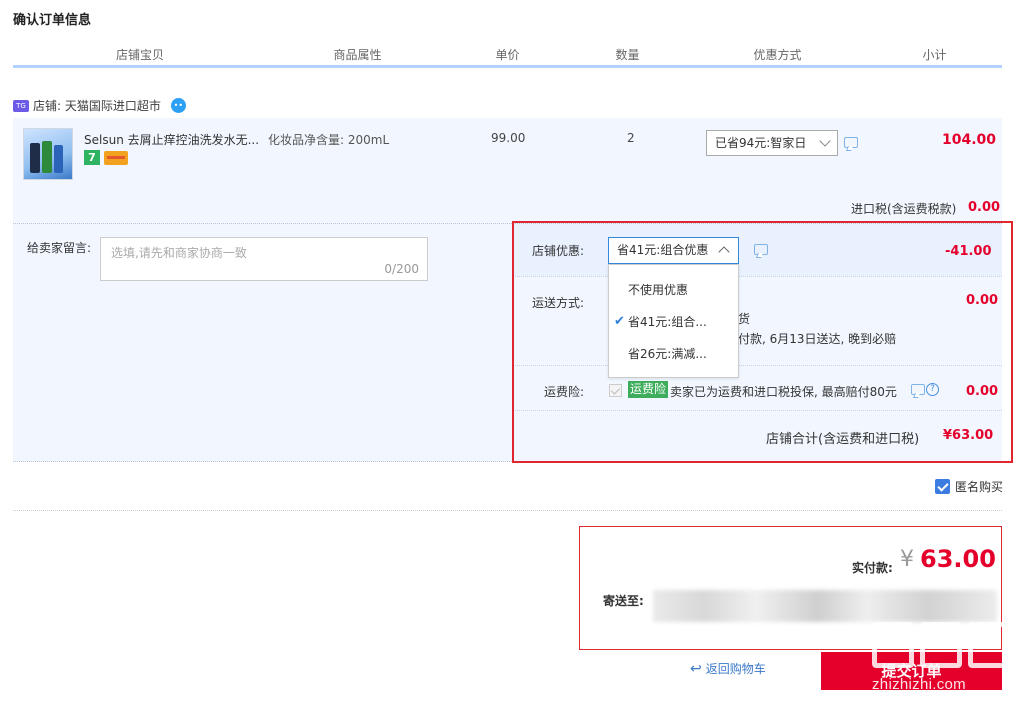 This screenshot has height=702, width=1018. Describe the element at coordinates (919, 684) in the screenshot. I see `watermark-url: zhizhizhi.com` at that location.